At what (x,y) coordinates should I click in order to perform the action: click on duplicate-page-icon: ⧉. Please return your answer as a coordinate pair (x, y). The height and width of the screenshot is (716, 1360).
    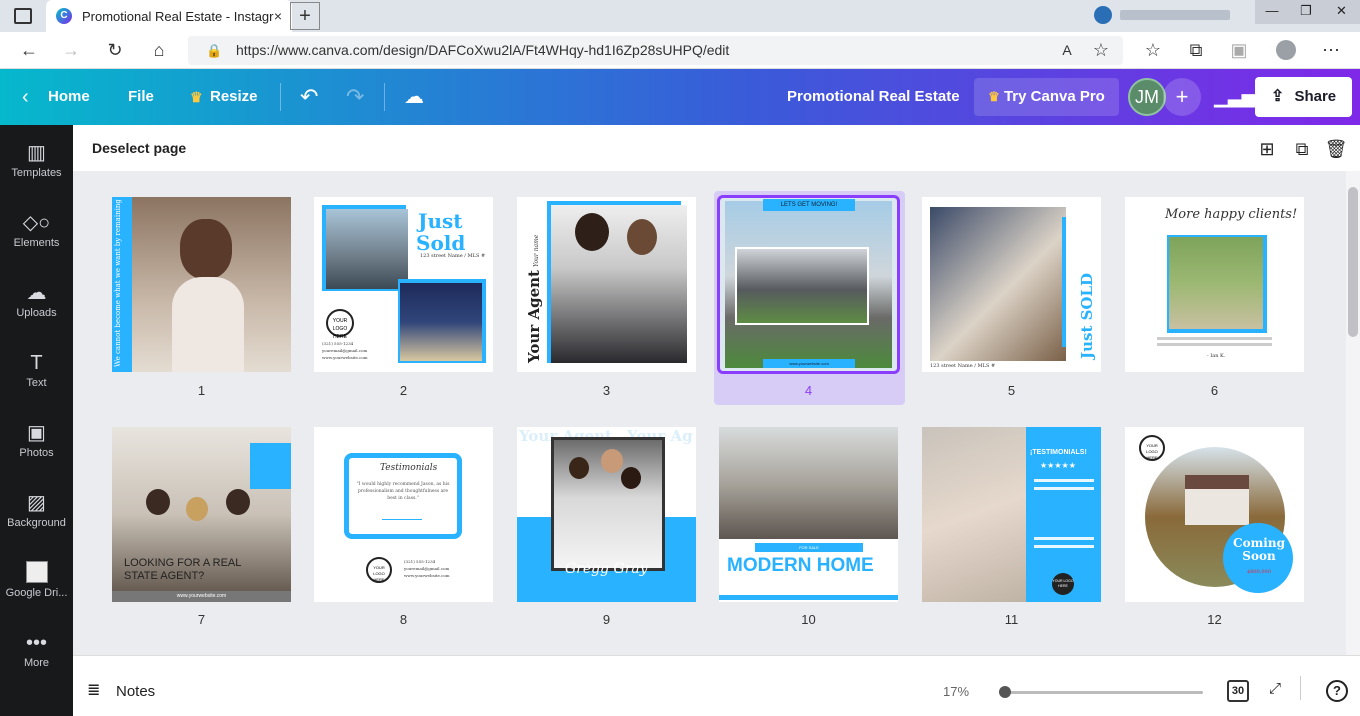
    Looking at the image, I should click on (1302, 149).